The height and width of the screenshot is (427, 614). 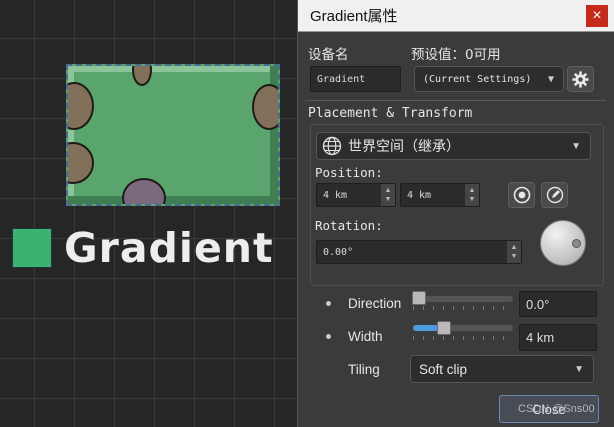 I want to click on position-label: Position:, so click(x=349, y=172).